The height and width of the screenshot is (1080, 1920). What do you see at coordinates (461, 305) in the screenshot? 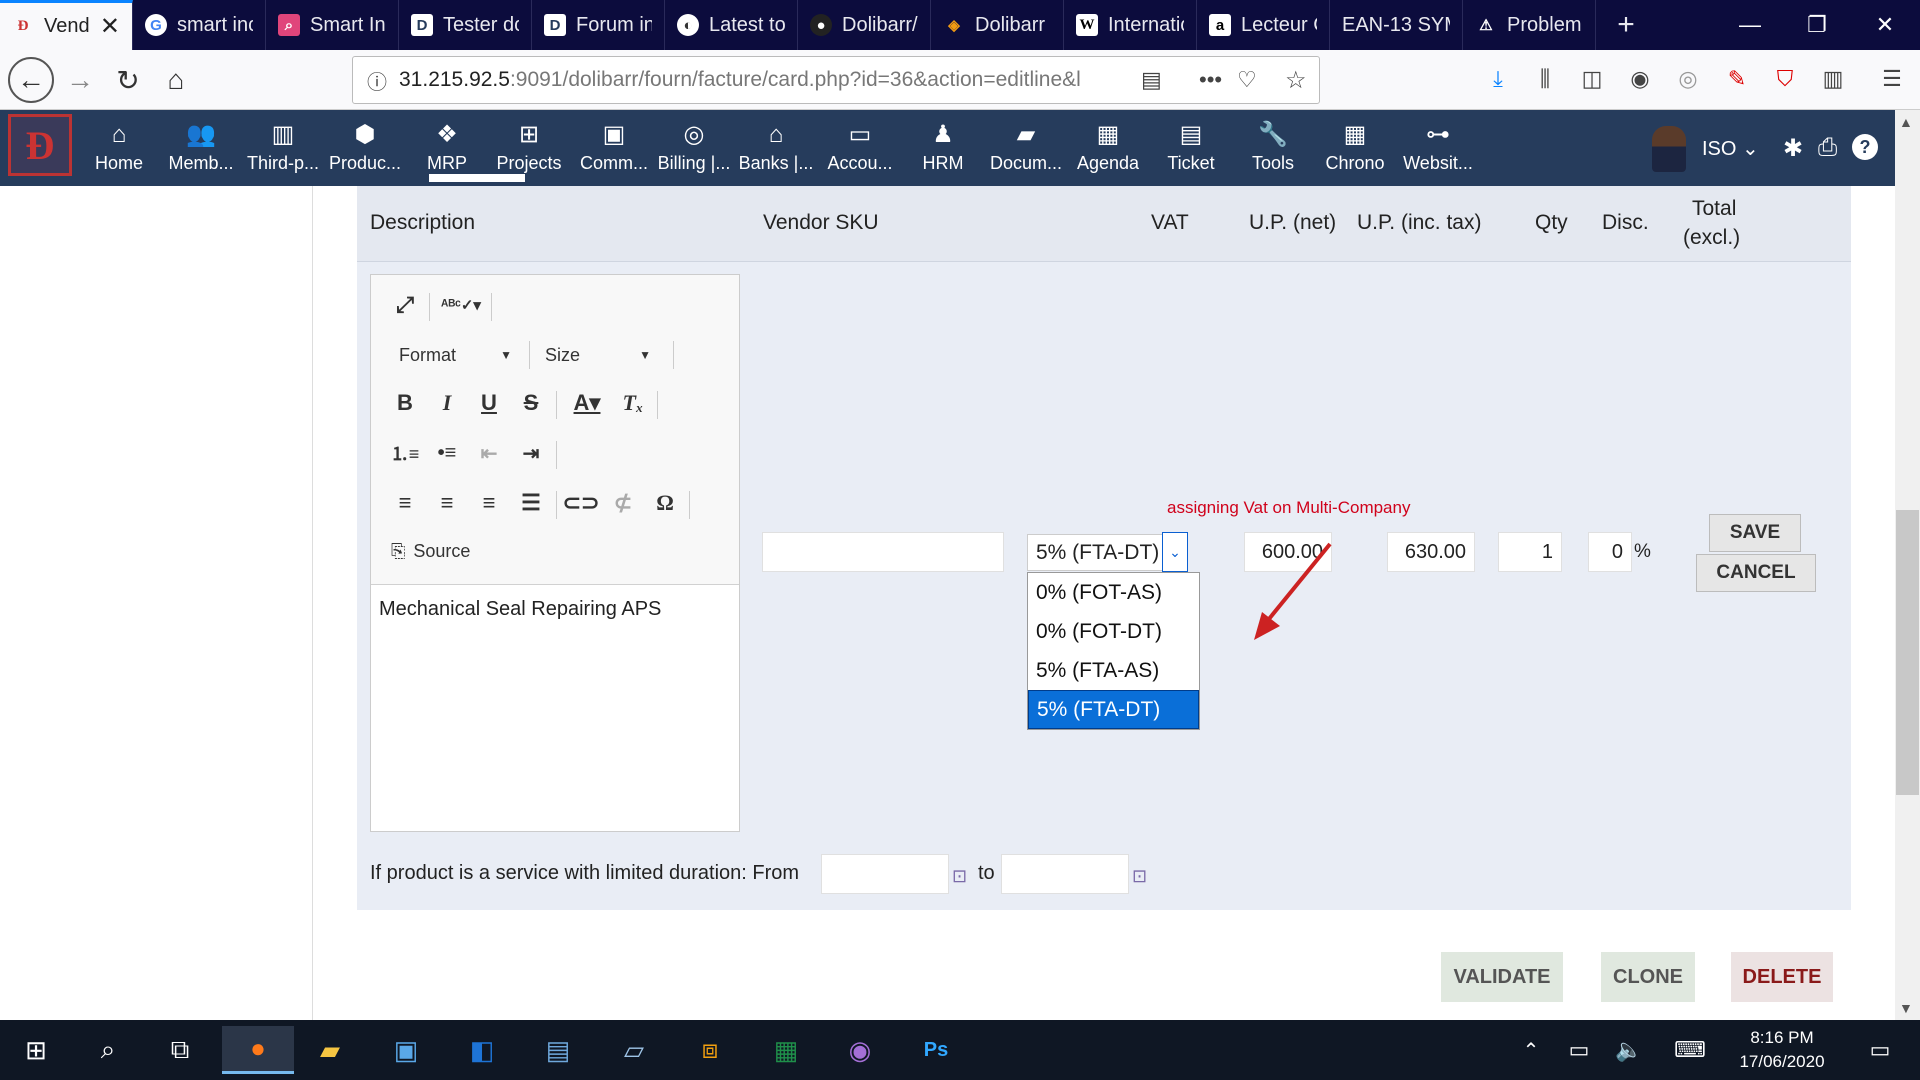
I see `spellcheck-icon: ᴬᴮᶜ✓▾` at bounding box center [461, 305].